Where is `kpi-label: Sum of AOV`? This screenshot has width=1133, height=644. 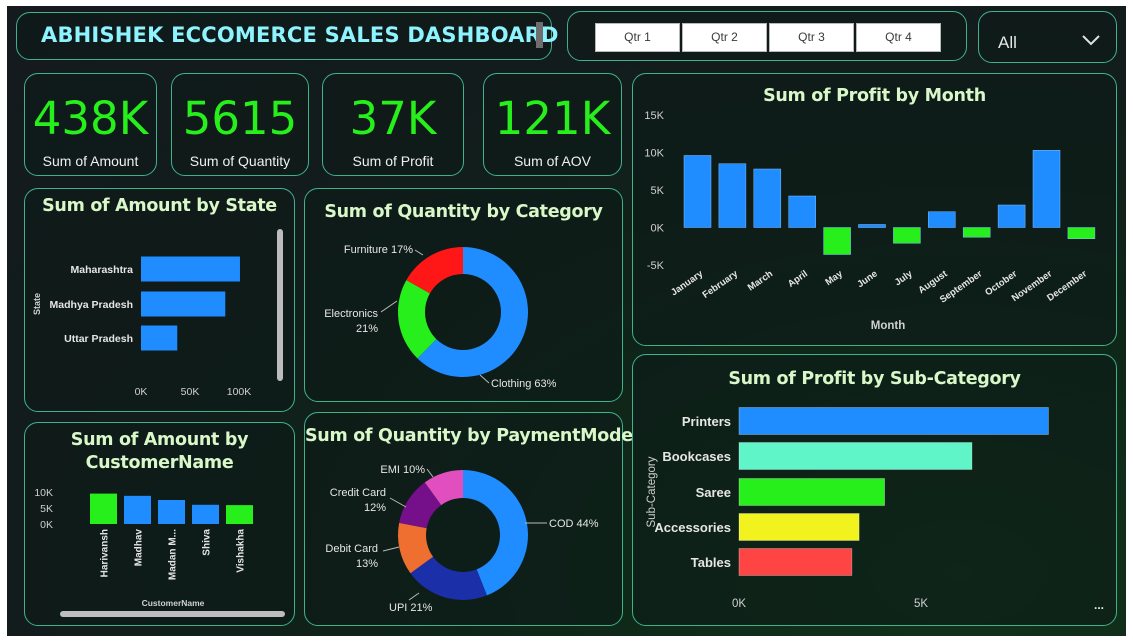 kpi-label: Sum of AOV is located at coordinates (552, 161).